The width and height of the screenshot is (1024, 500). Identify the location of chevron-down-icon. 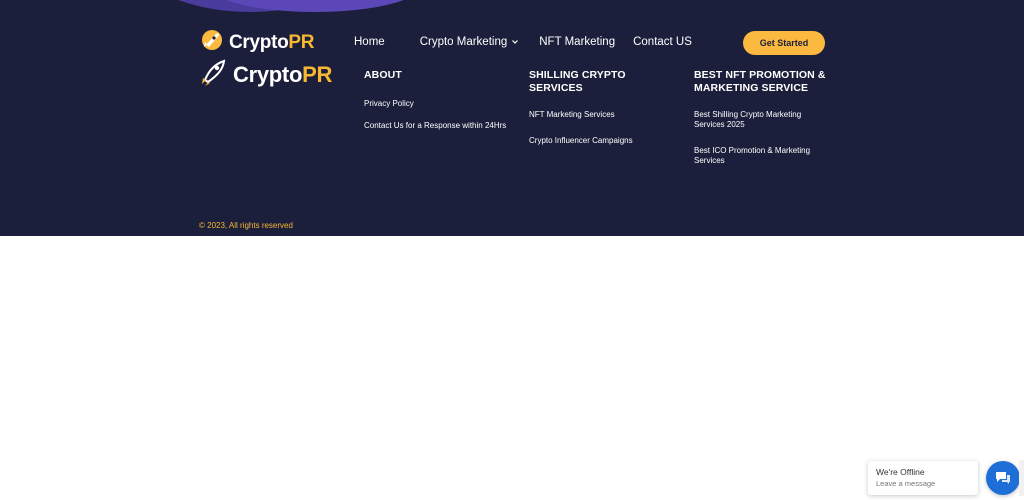
(515, 42).